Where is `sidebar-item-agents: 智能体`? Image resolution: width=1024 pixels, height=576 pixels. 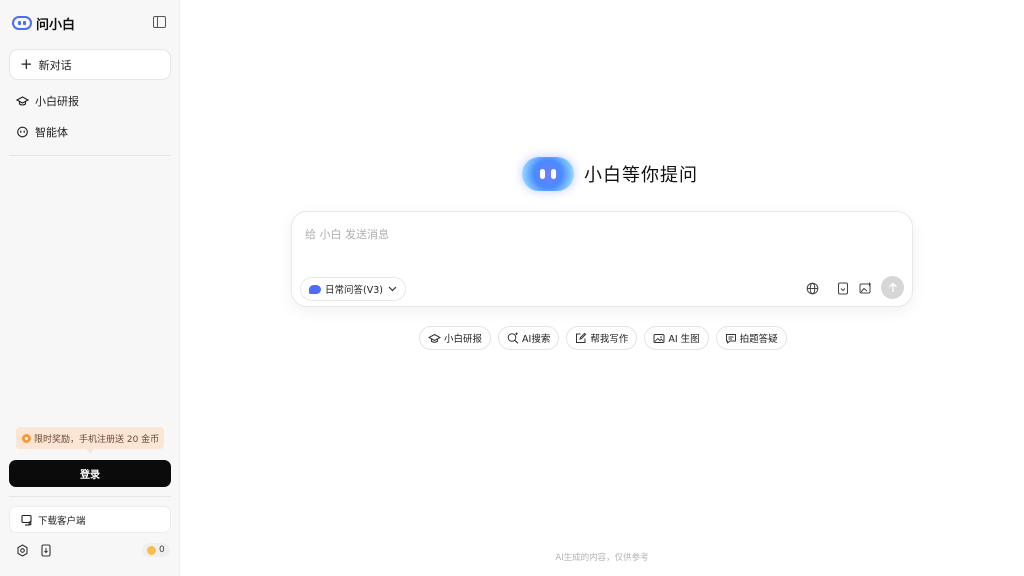
sidebar-item-agents: 智能体 is located at coordinates (42, 132).